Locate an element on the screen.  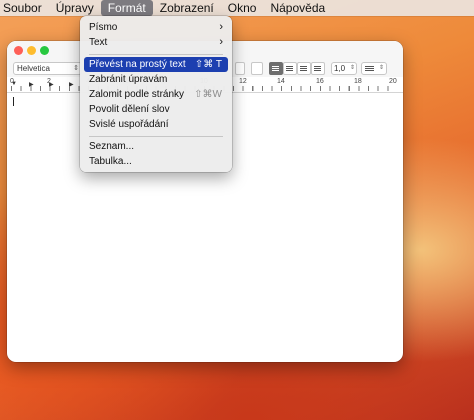
ruler-label: 16 is located at coordinates (320, 81).